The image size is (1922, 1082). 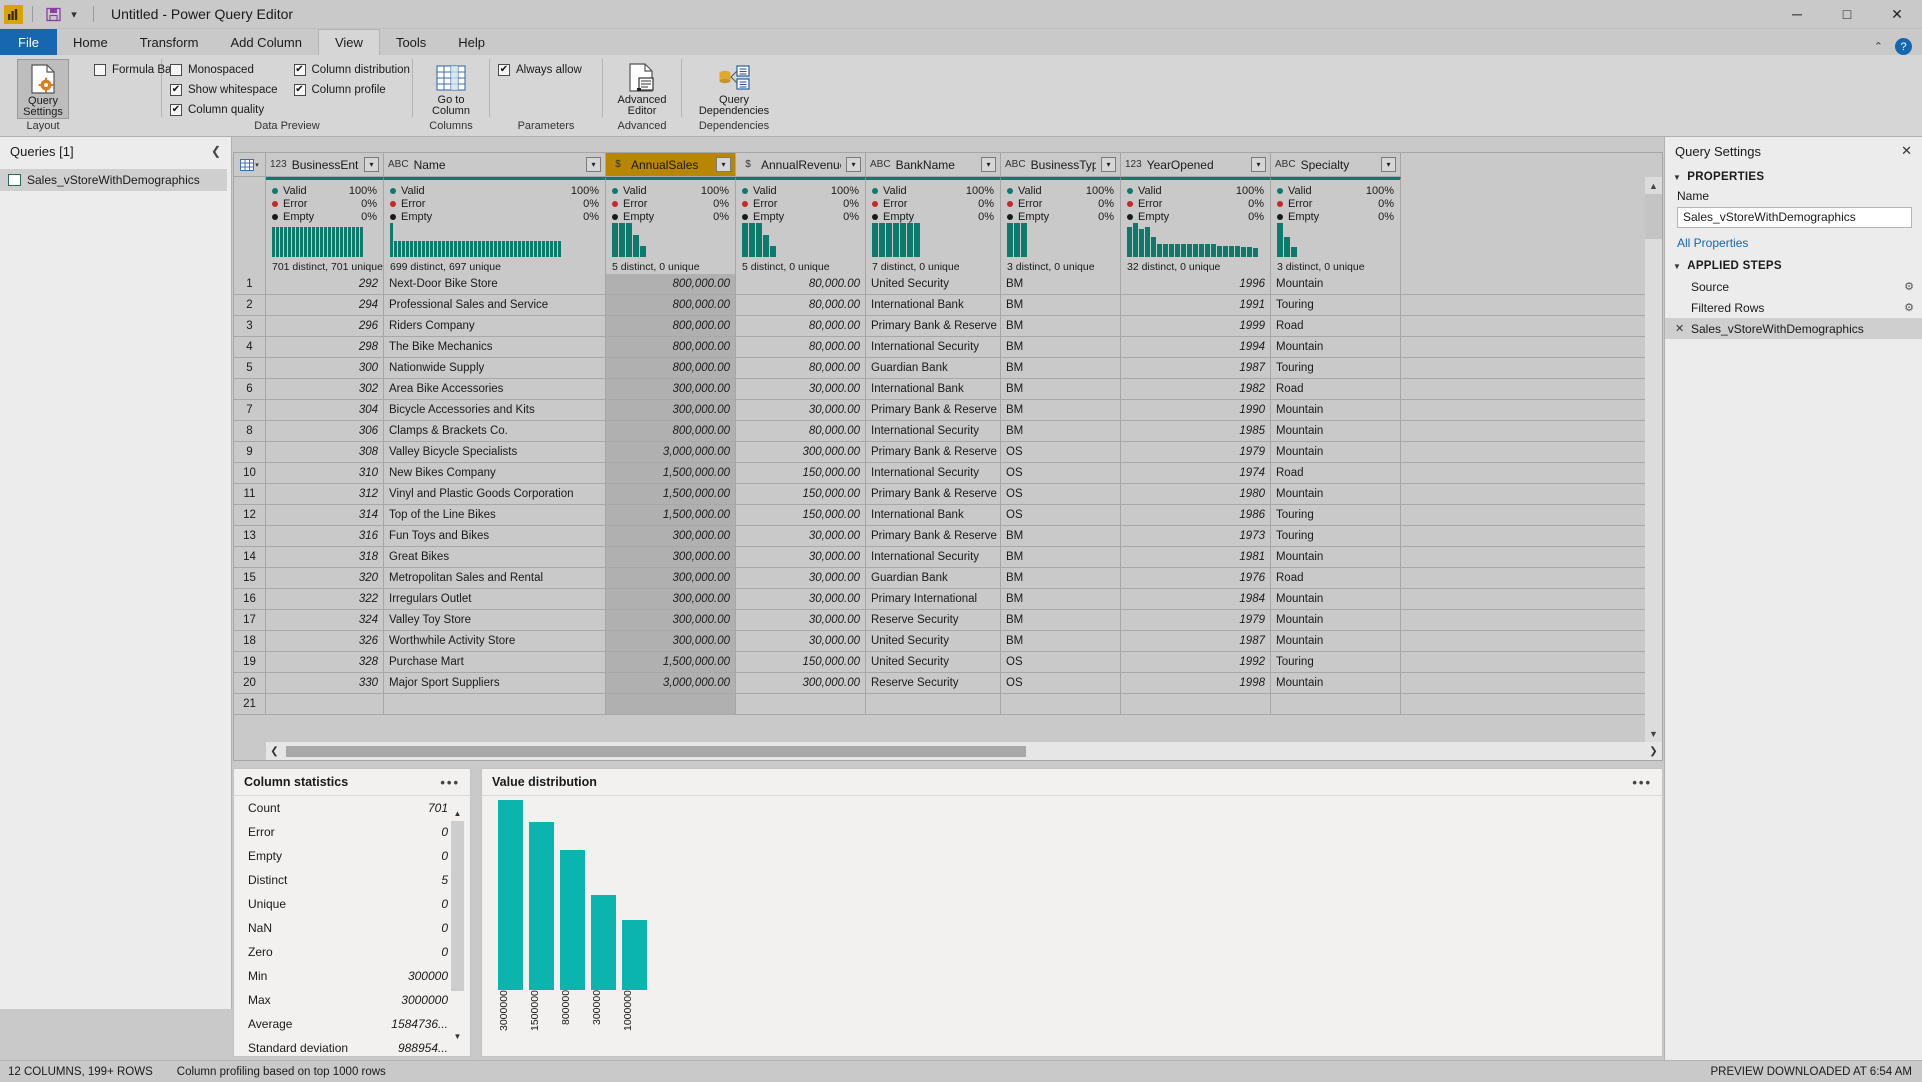 What do you see at coordinates (1336, 165) in the screenshot?
I see `column-header-specialty: ABC Specialty ▾` at bounding box center [1336, 165].